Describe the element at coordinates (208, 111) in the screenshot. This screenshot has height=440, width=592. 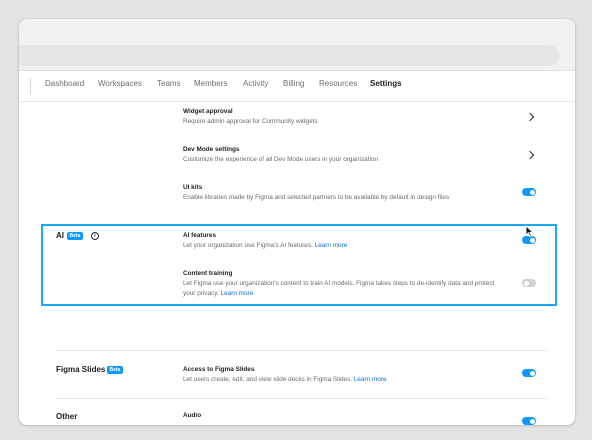
I see `widget-approval-title: Widget approval` at that location.